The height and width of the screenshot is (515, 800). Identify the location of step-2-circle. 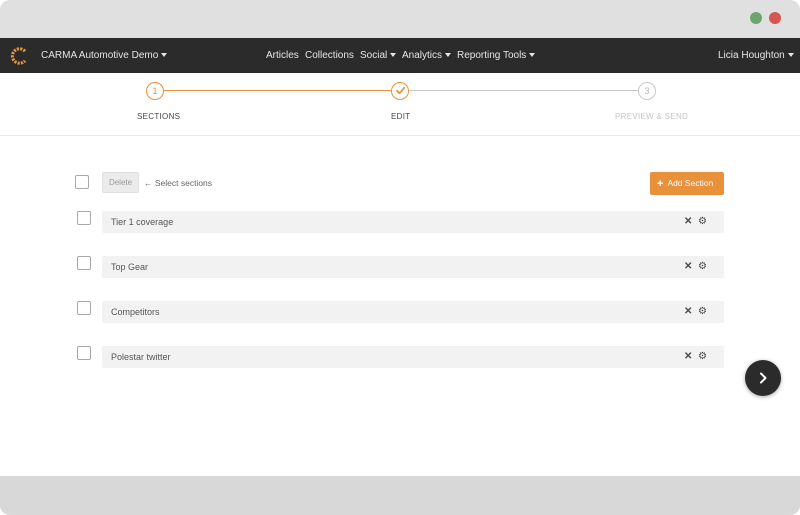
(400, 91).